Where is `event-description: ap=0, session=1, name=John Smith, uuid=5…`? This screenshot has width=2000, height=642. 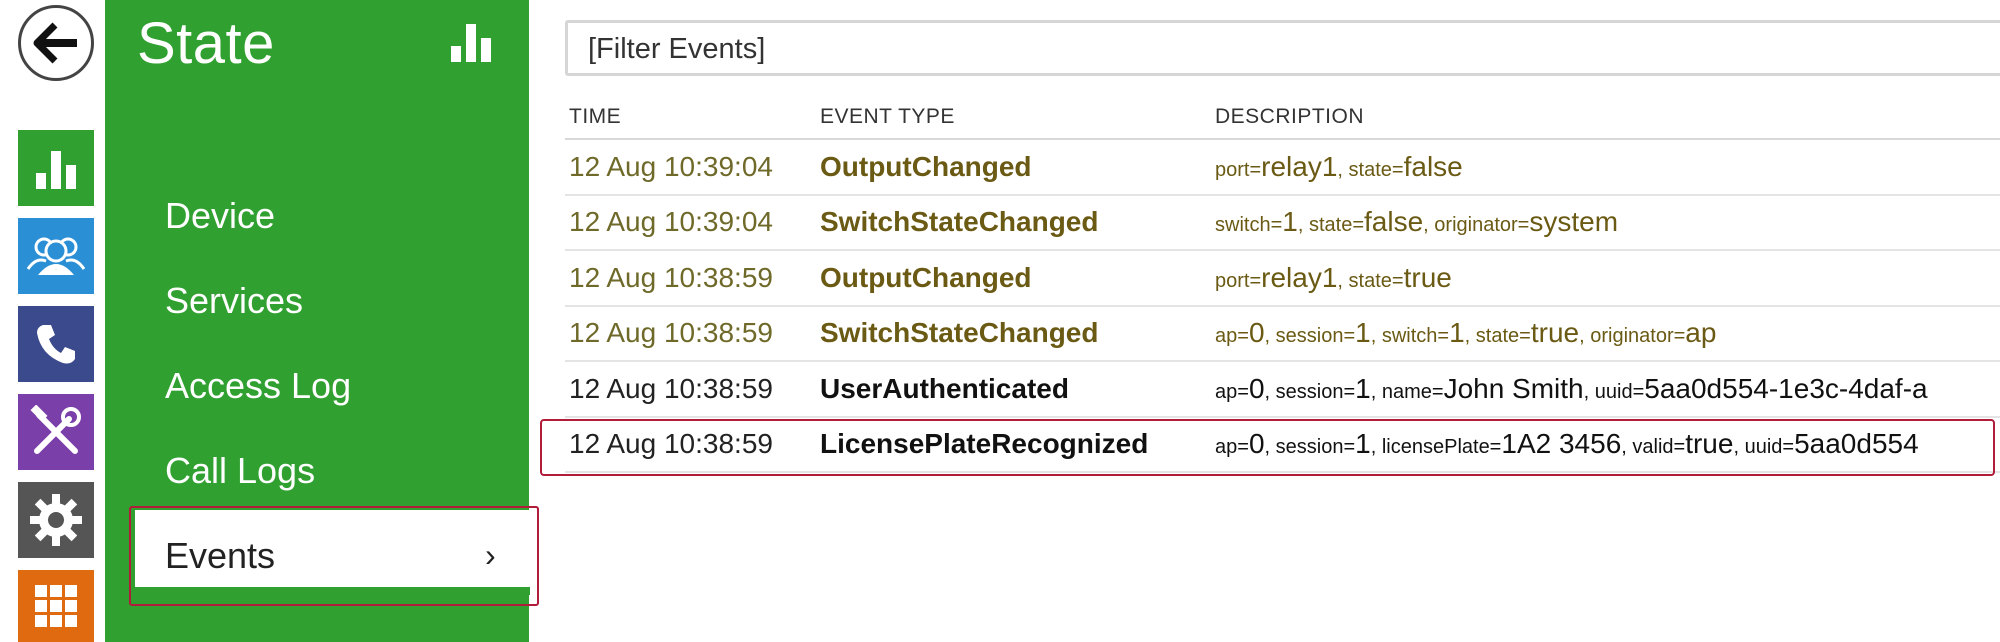
event-description: ap=0, session=1, name=John Smith, uuid=5… is located at coordinates (1571, 388).